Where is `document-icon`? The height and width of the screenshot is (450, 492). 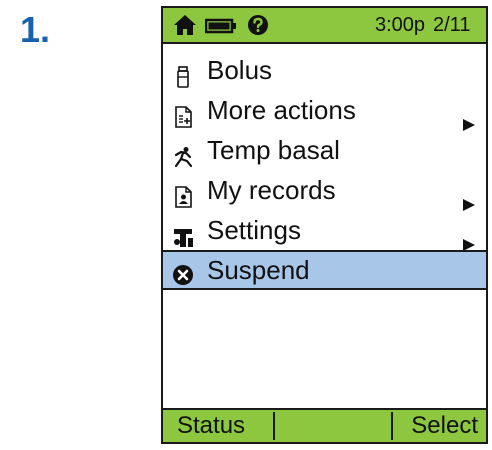 document-icon is located at coordinates (183, 113).